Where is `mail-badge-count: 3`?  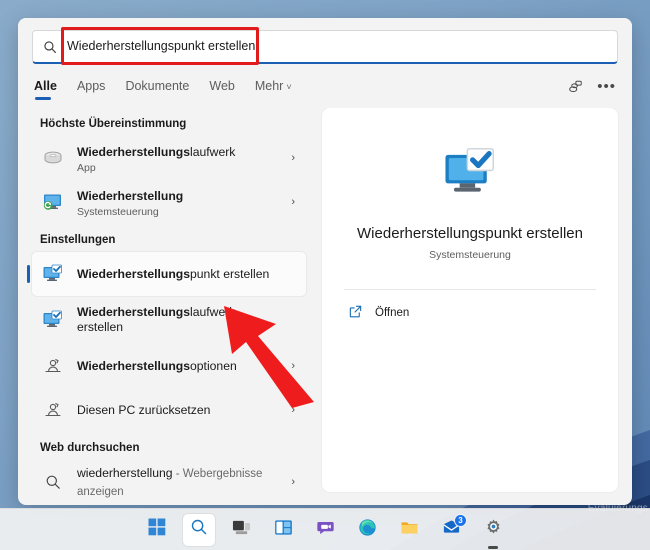 mail-badge-count: 3 is located at coordinates (460, 520).